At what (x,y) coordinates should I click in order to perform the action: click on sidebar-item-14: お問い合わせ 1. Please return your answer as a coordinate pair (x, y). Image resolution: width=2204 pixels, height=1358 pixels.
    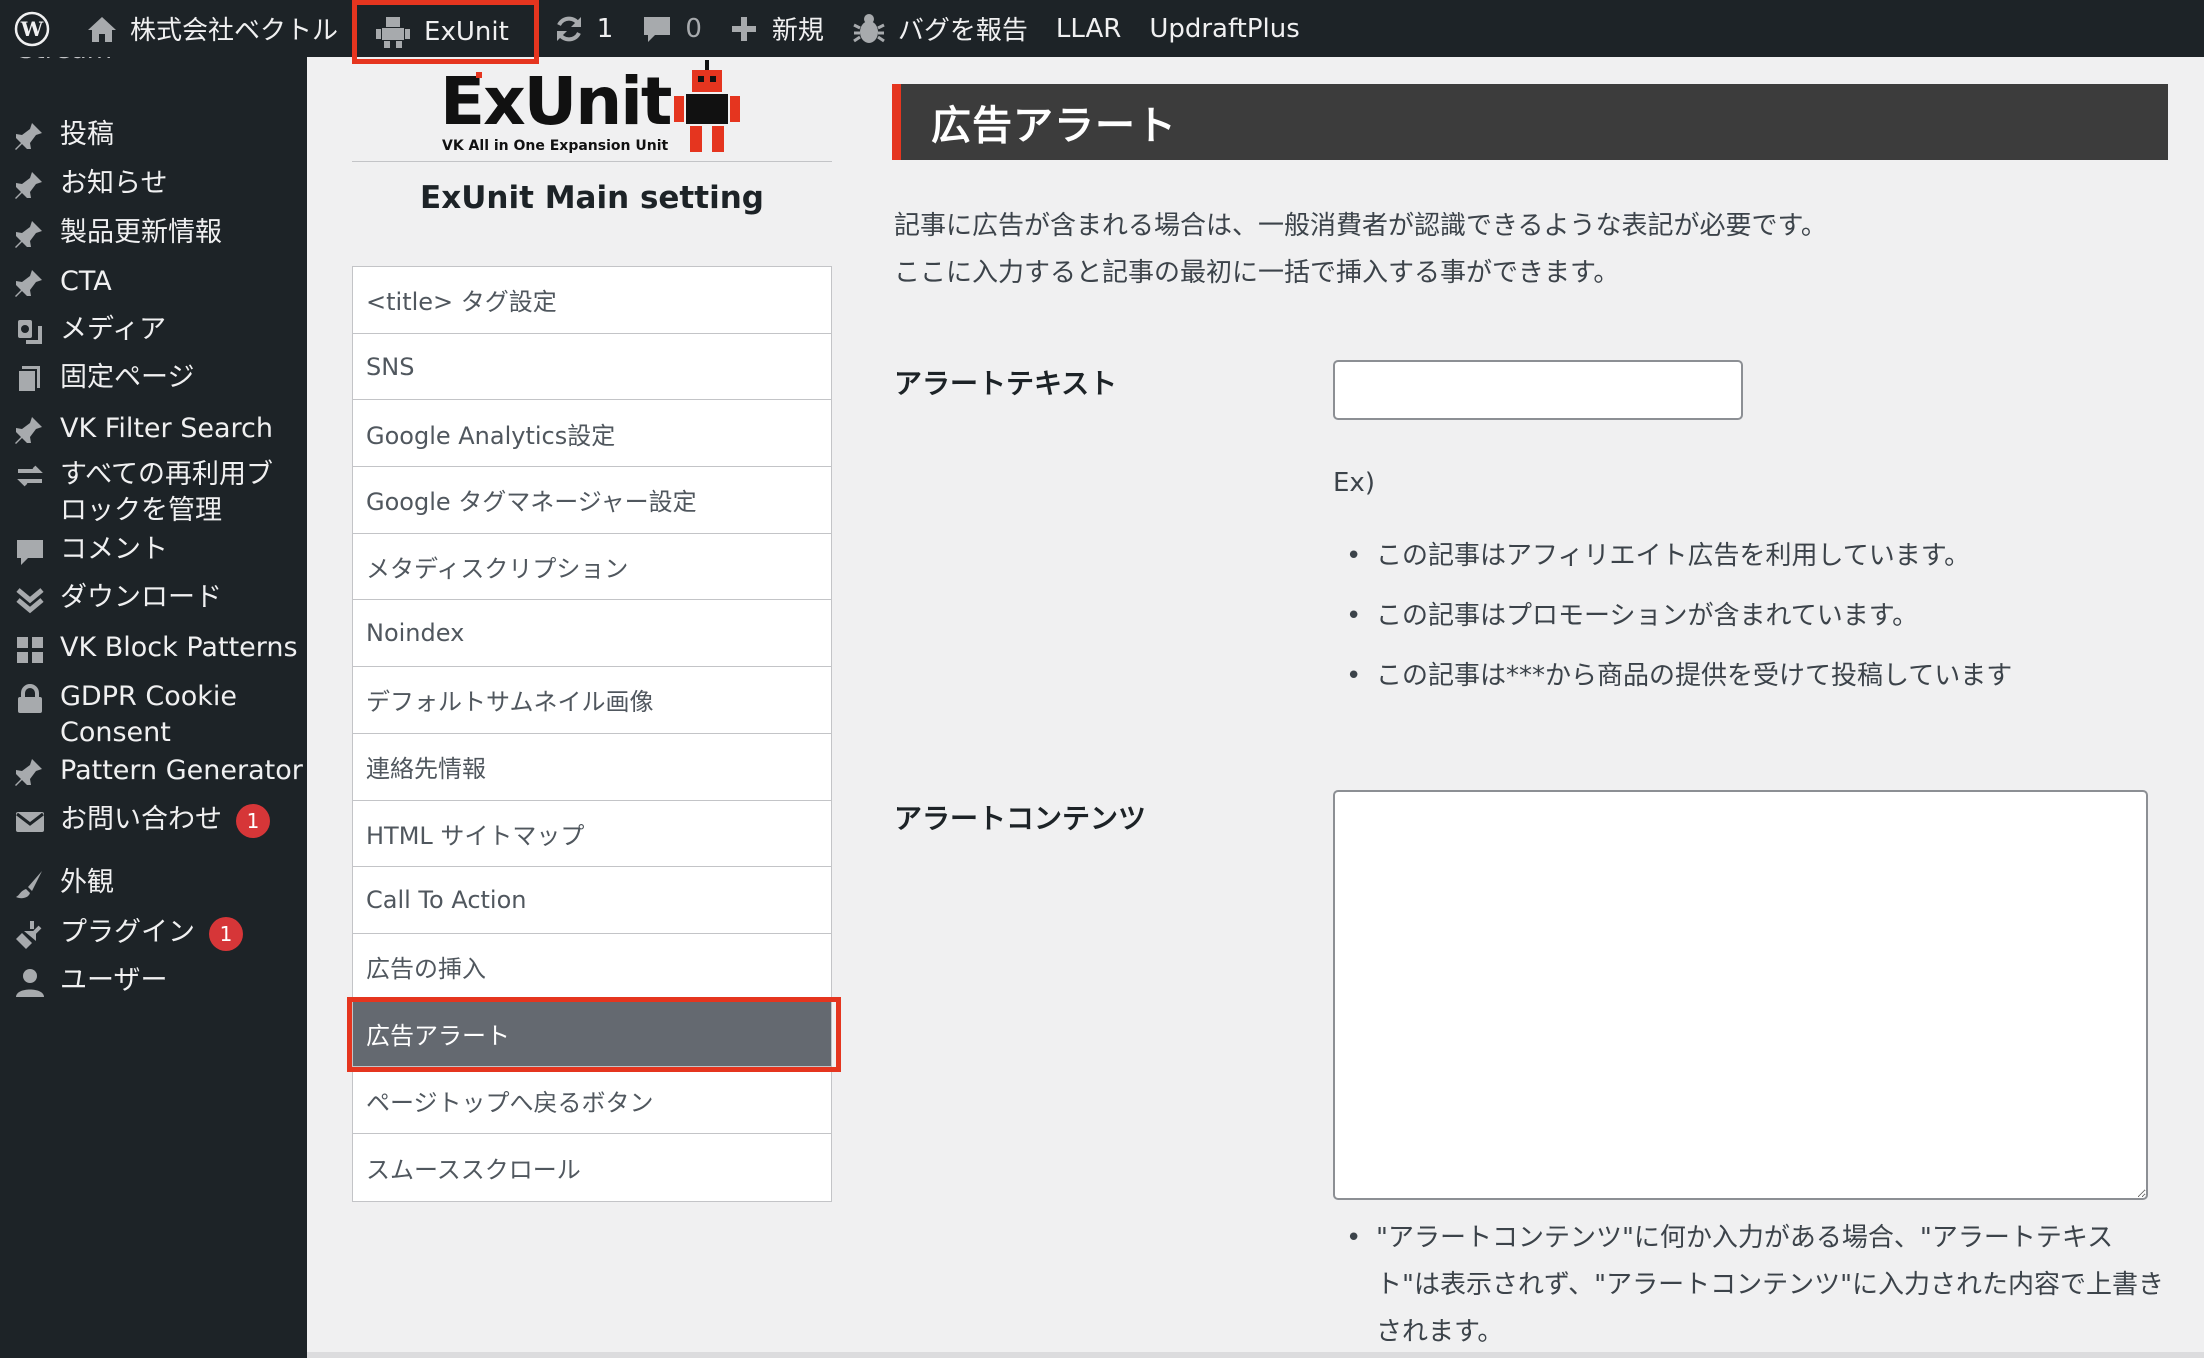
    Looking at the image, I should click on (153, 820).